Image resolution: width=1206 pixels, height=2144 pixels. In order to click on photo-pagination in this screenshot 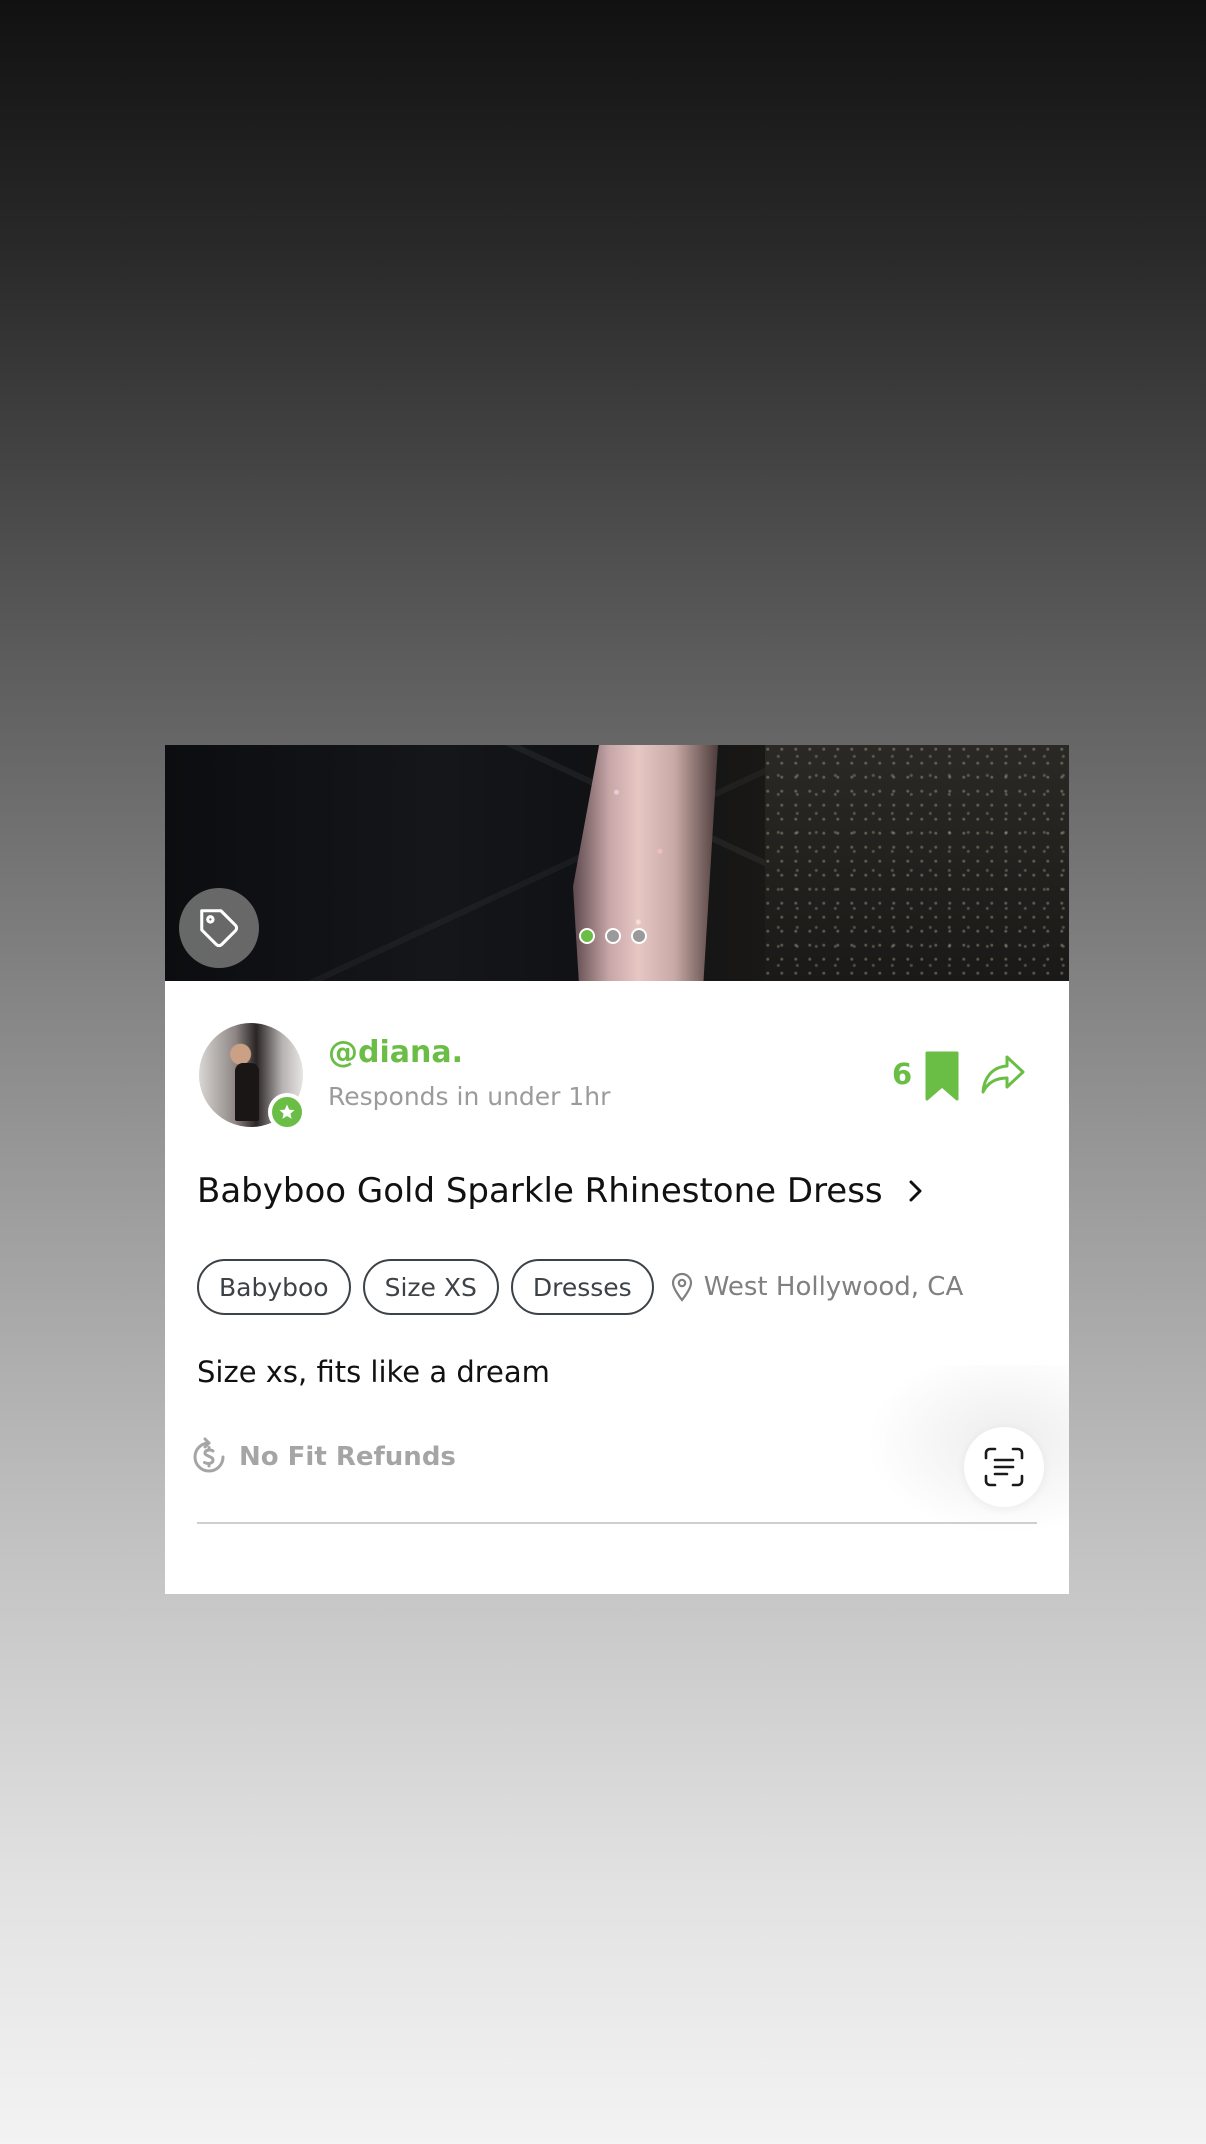, I will do `click(613, 936)`.